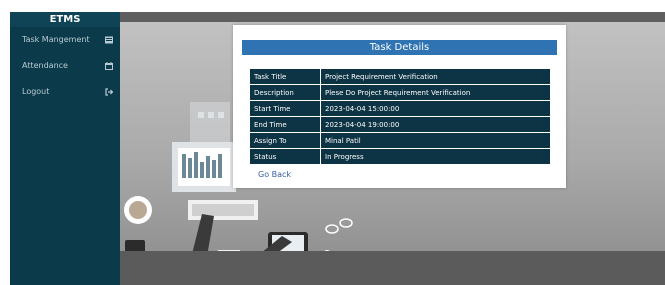 The height and width of the screenshot is (285, 665). Describe the element at coordinates (392, 268) in the screenshot. I see `floor-band` at that location.